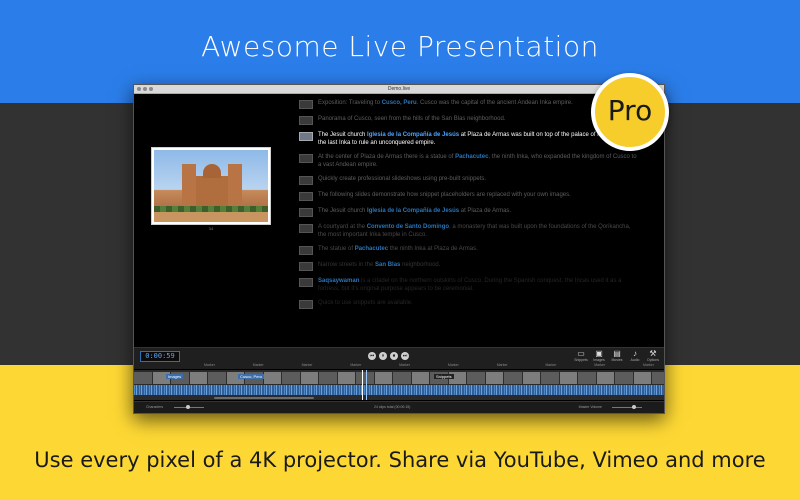  I want to click on clip-count: 24 clips total (00:00:15), so click(392, 407).